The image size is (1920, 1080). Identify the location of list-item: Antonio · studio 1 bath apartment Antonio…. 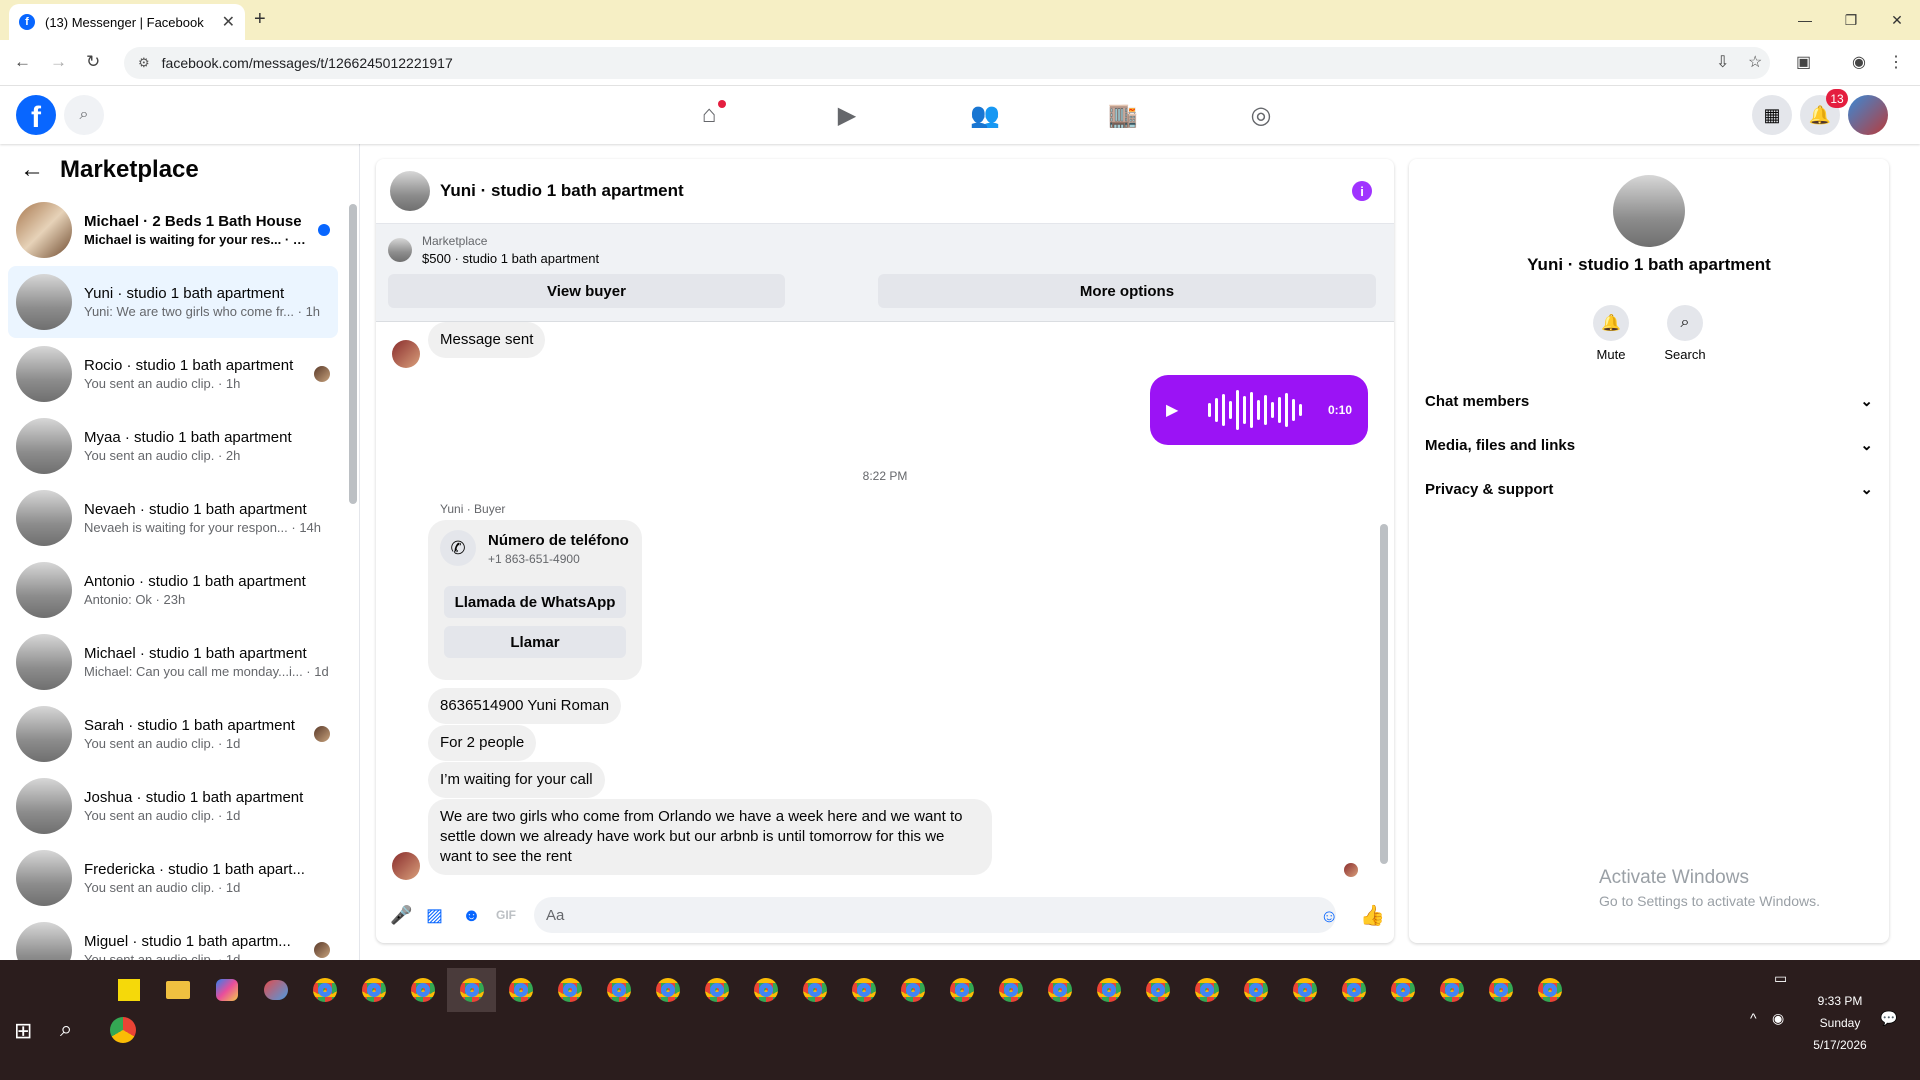
(173, 590).